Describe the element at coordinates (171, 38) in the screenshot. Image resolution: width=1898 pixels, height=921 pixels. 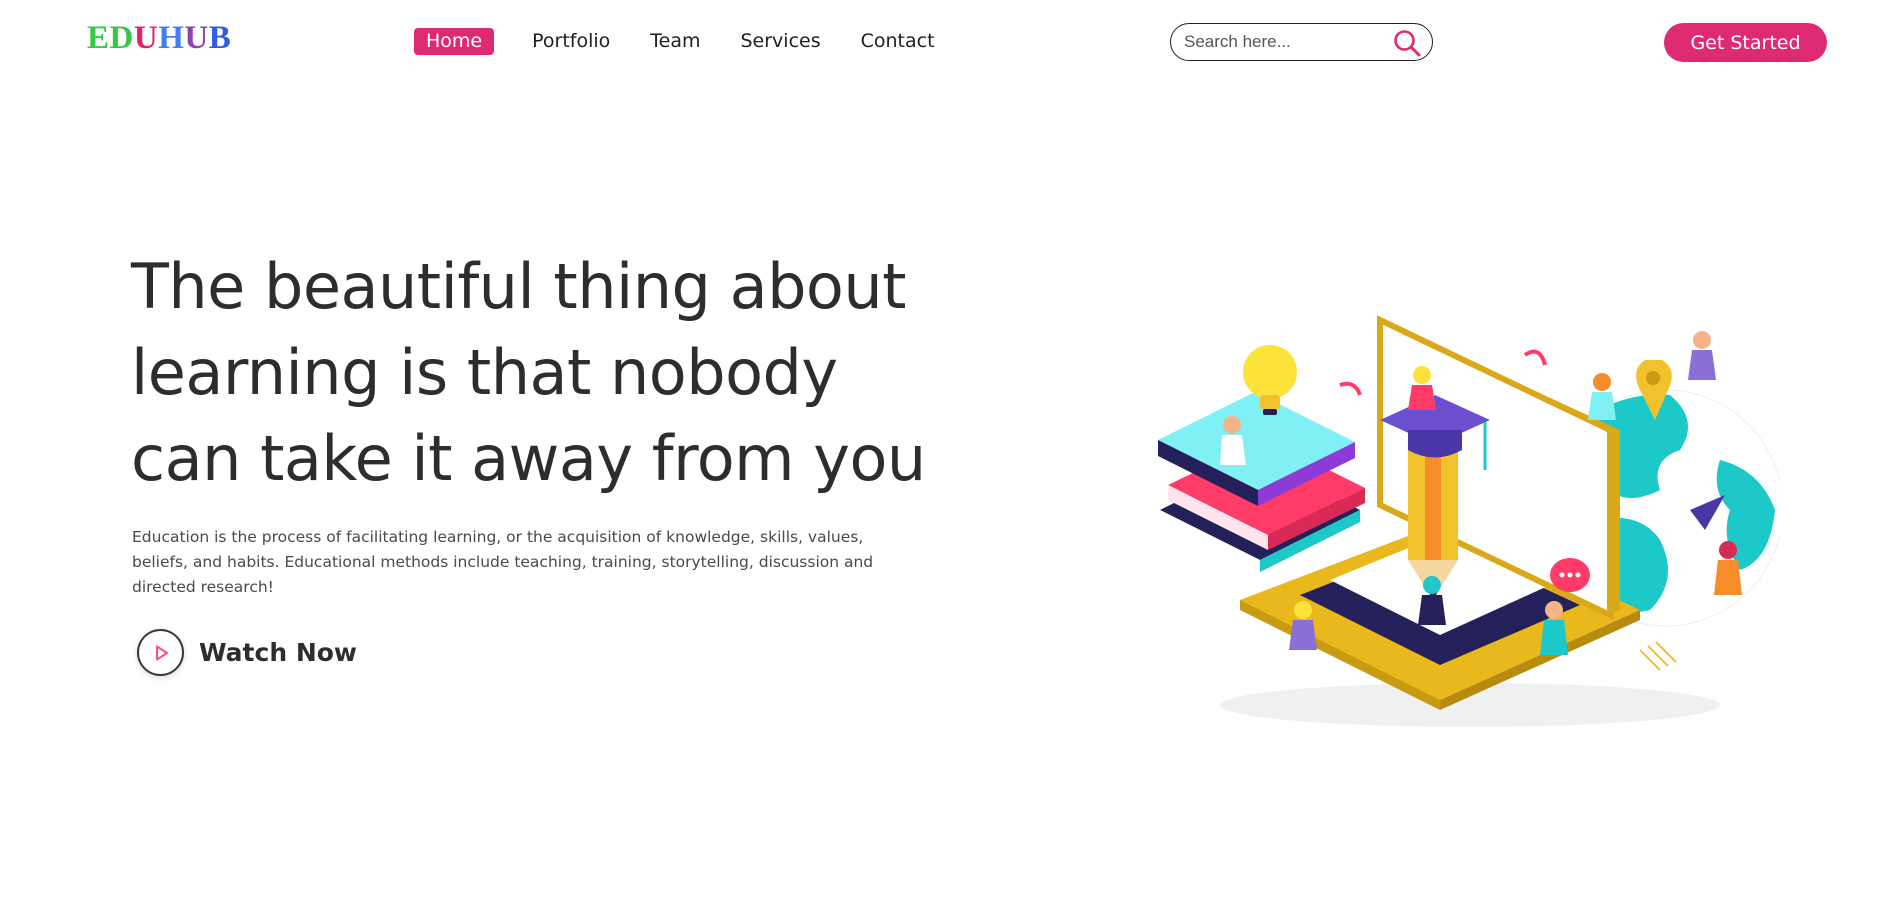
I see `logo-letter: H` at that location.